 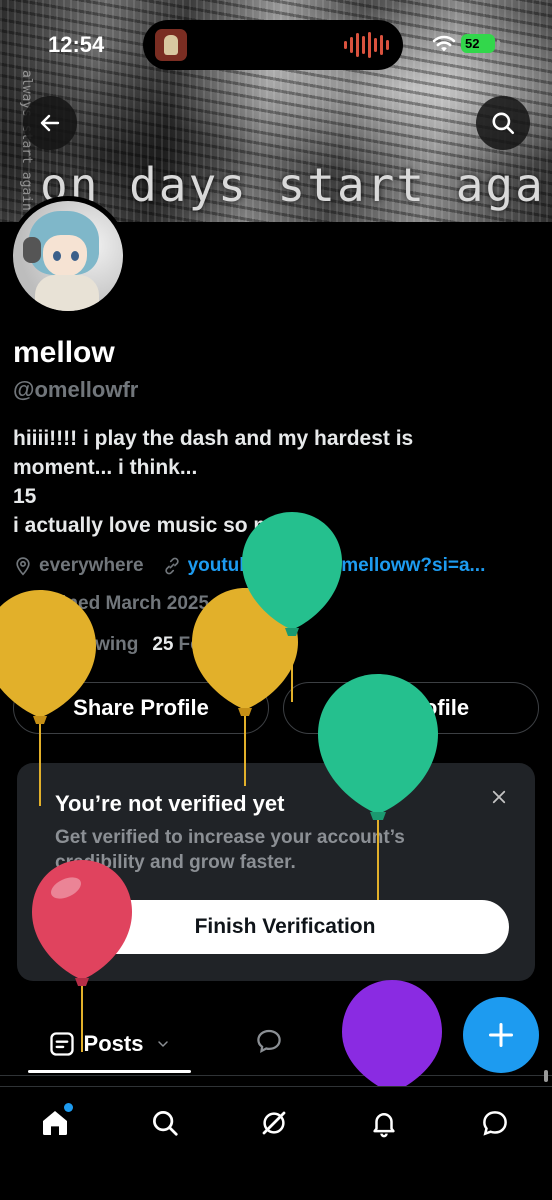 I want to click on username-handle: @omellowfr, so click(x=76, y=389).